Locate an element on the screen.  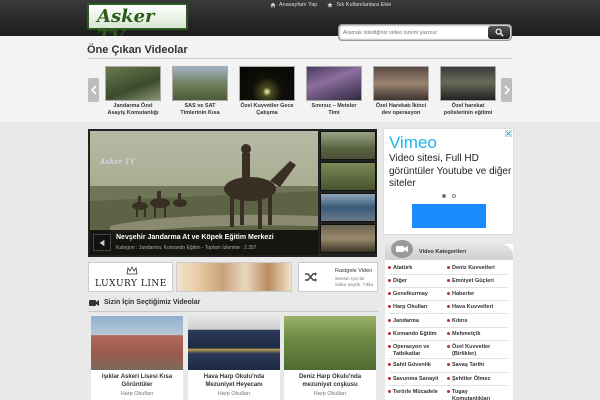
search-box is located at coordinates (425, 32).